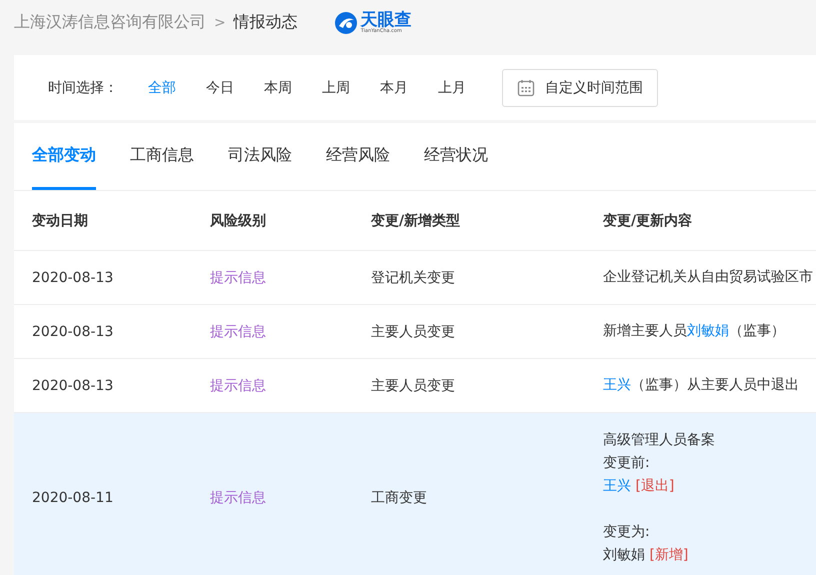 This screenshot has height=575, width=816. I want to click on change-text: 企业登记机关从自由贸易试验区市, so click(708, 277).